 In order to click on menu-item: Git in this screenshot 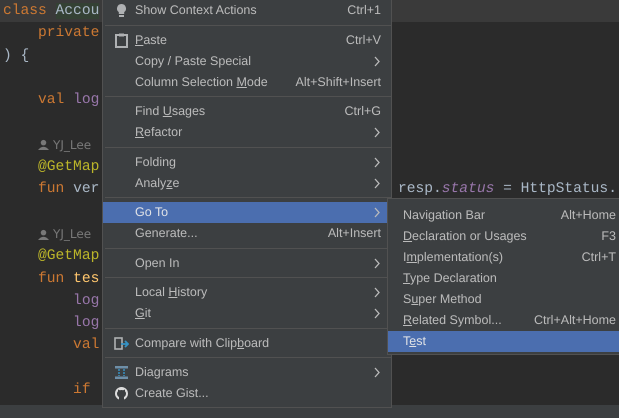, I will do `click(247, 313)`.